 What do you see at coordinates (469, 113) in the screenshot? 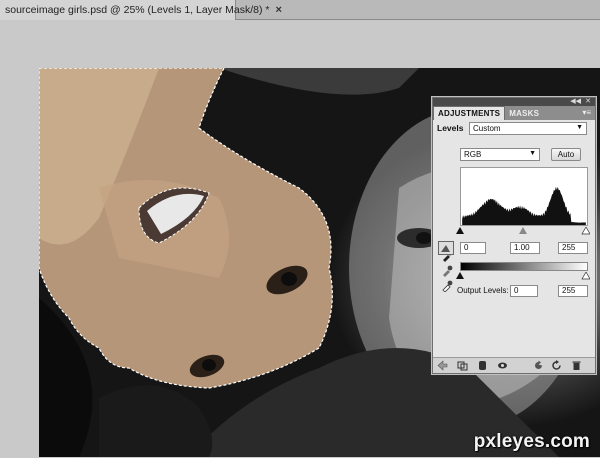
I see `tab-adjustments: ADJUSTMENTS` at bounding box center [469, 113].